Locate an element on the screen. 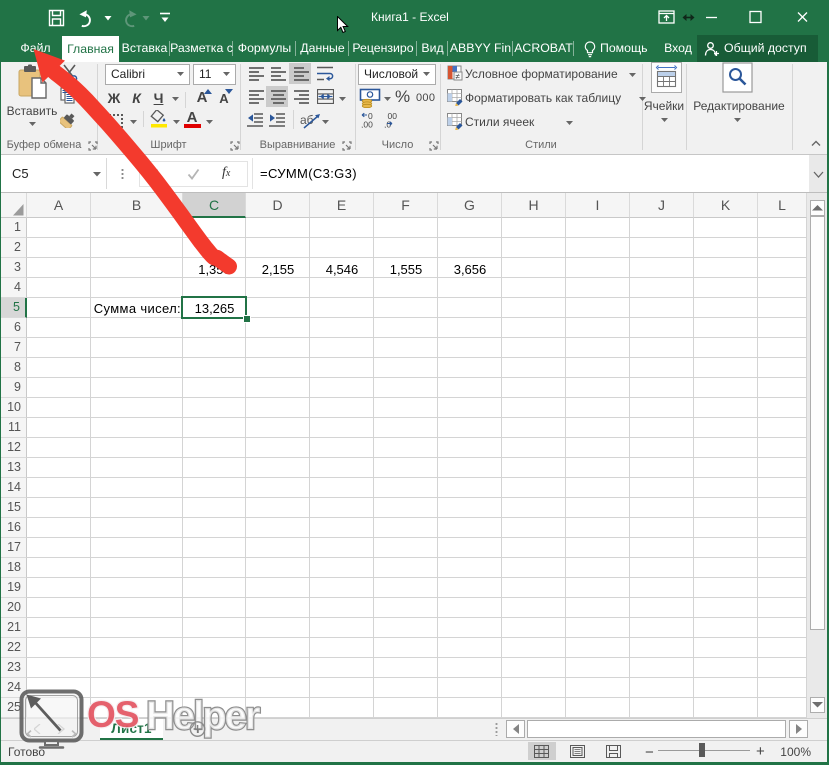 Image resolution: width=829 pixels, height=765 pixels. svg-text: OS is located at coordinates (113, 714).